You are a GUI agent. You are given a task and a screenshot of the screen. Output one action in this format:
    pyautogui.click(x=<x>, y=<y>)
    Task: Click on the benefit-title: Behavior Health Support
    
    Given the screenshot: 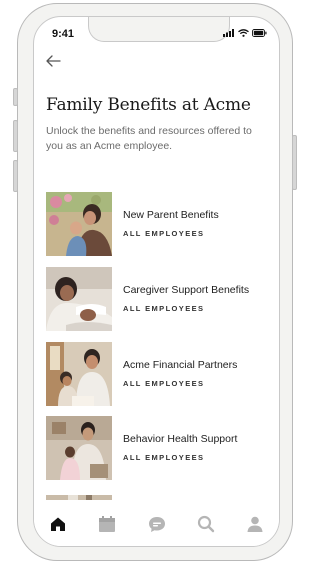 What is the action you would take?
    pyautogui.click(x=180, y=439)
    